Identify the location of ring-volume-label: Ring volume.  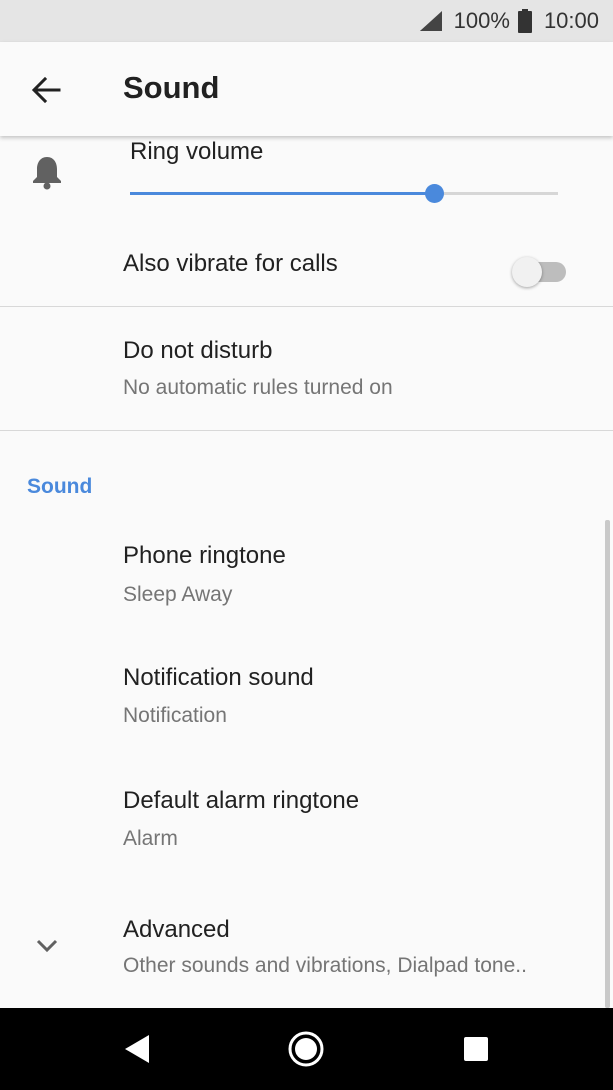
(197, 151).